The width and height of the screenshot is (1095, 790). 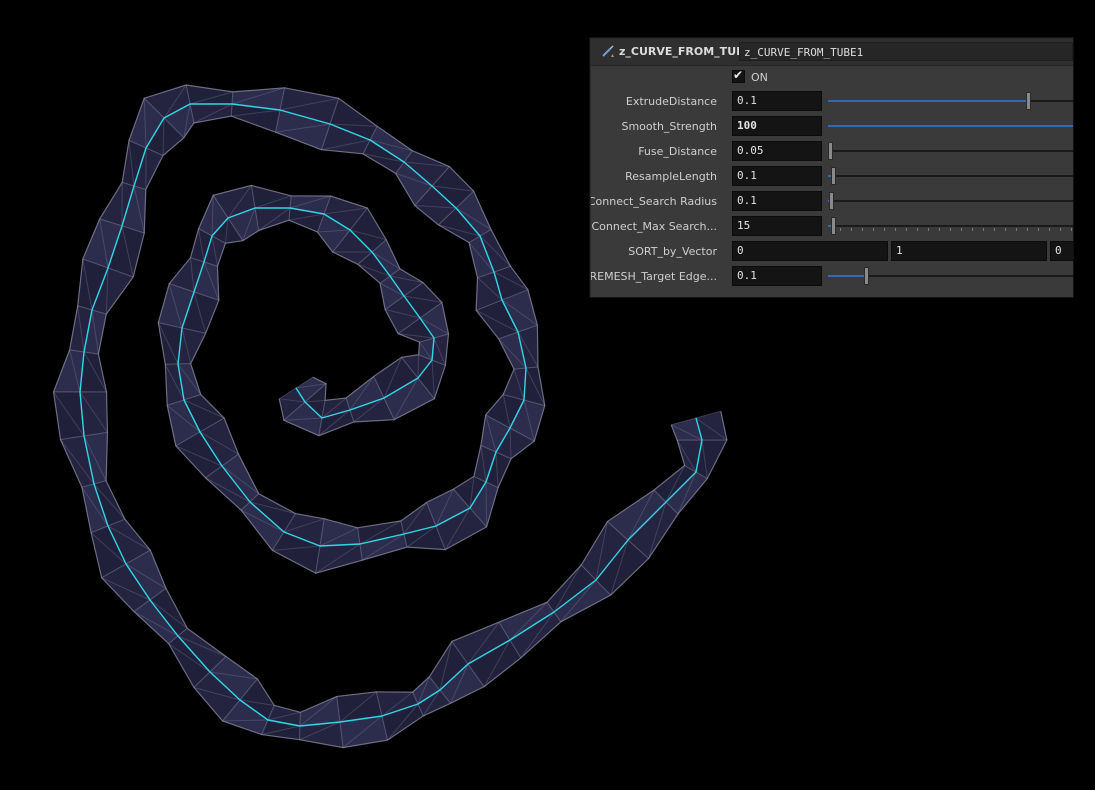 I want to click on param-label: ExtrudeDistance, so click(x=671, y=101).